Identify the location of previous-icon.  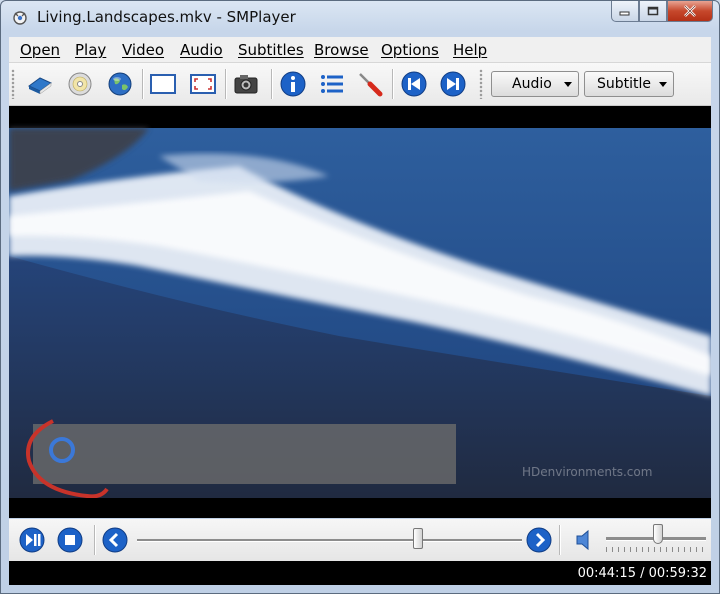
(414, 84).